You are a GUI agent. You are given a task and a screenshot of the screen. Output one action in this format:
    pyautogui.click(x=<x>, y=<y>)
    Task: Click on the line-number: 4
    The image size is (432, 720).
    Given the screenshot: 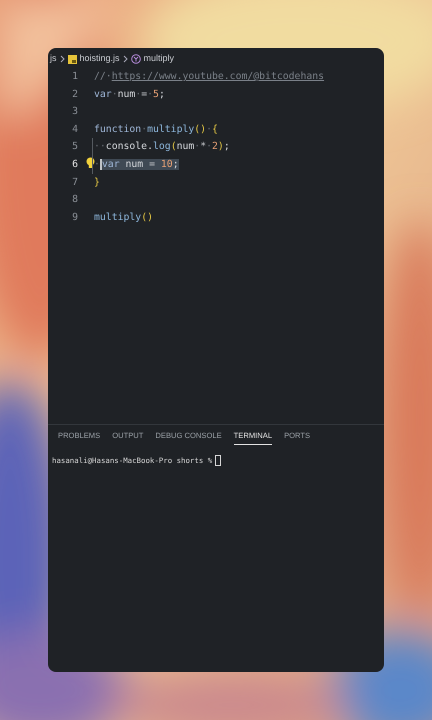 What is the action you would take?
    pyautogui.click(x=74, y=129)
    